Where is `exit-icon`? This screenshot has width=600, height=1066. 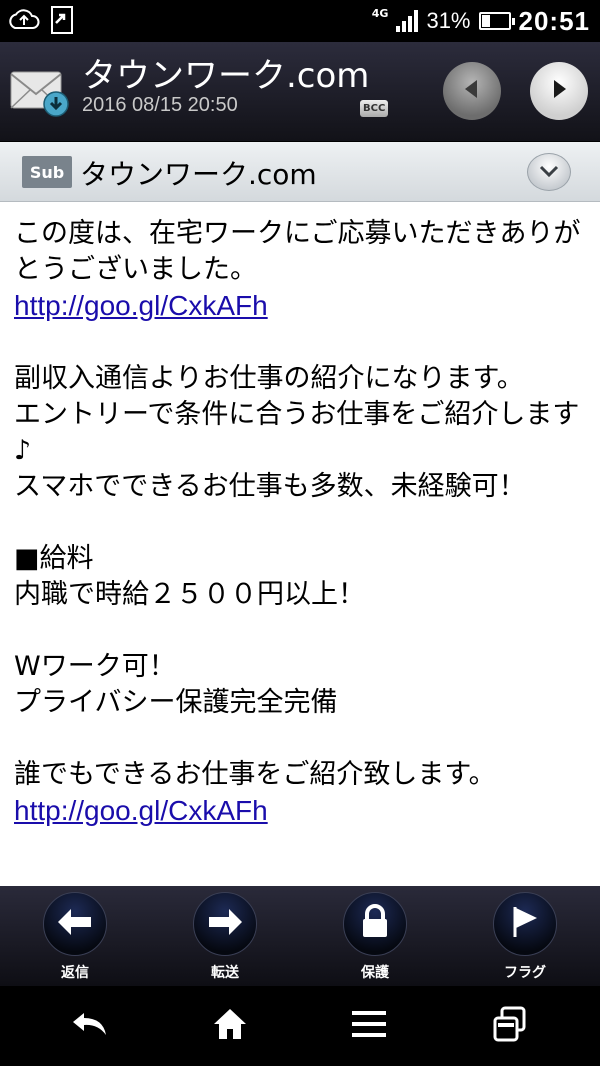 exit-icon is located at coordinates (63, 22).